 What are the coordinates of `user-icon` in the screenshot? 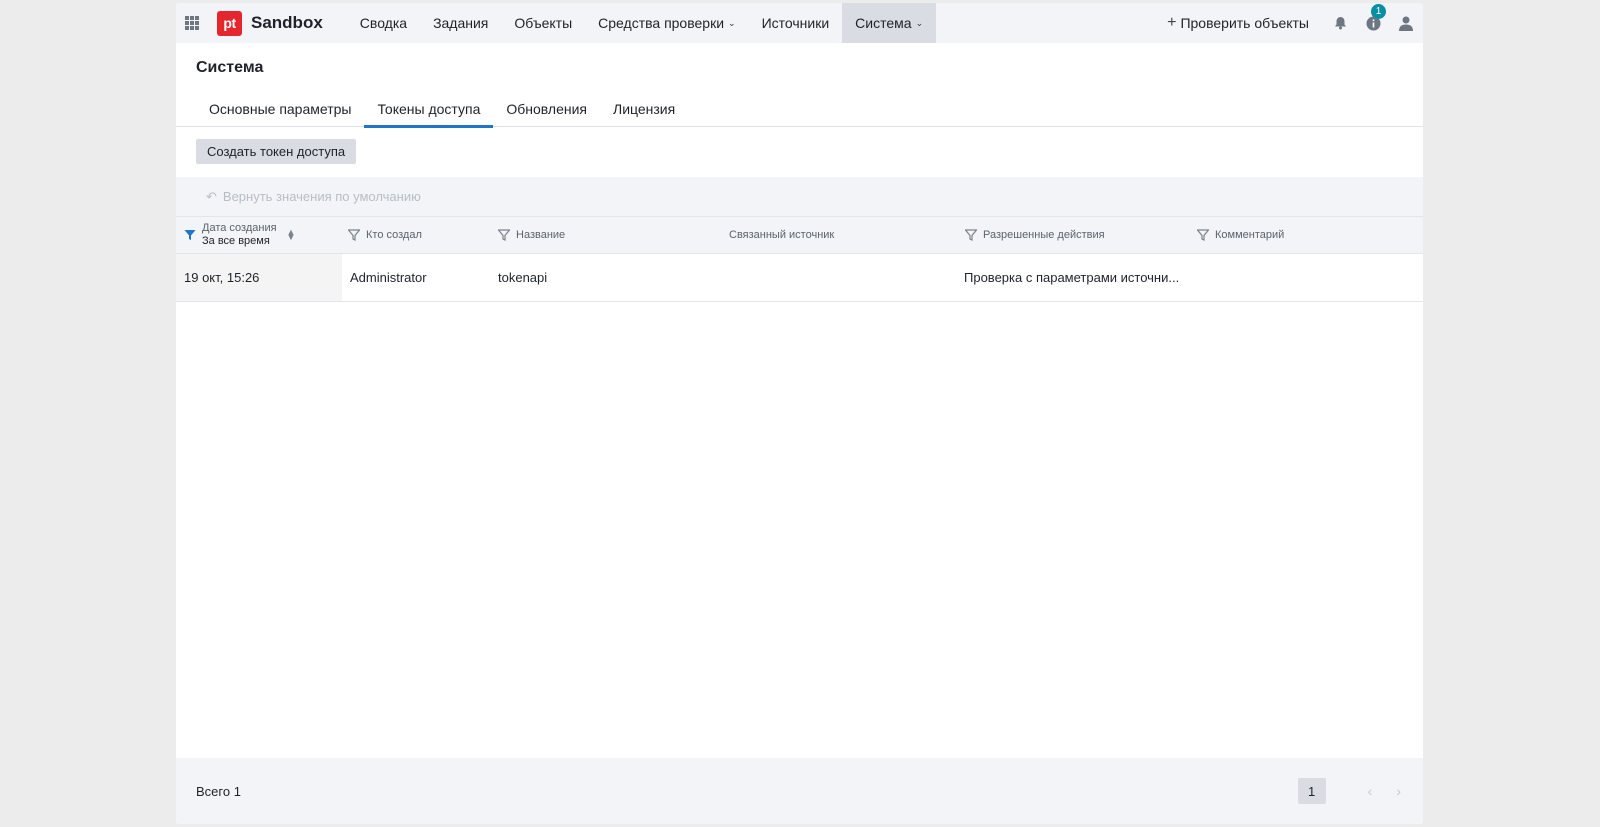 It's located at (1406, 23).